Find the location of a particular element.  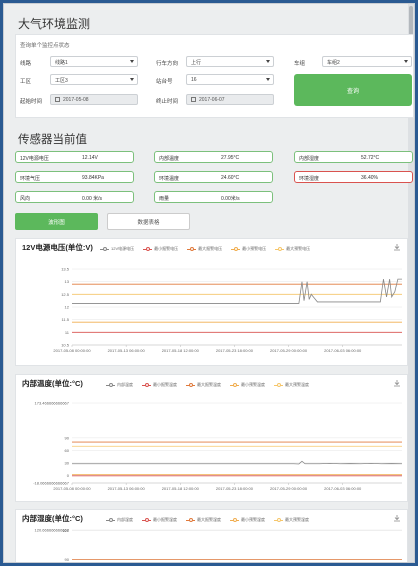

sensor-label: 内部湿度 is located at coordinates (309, 159).